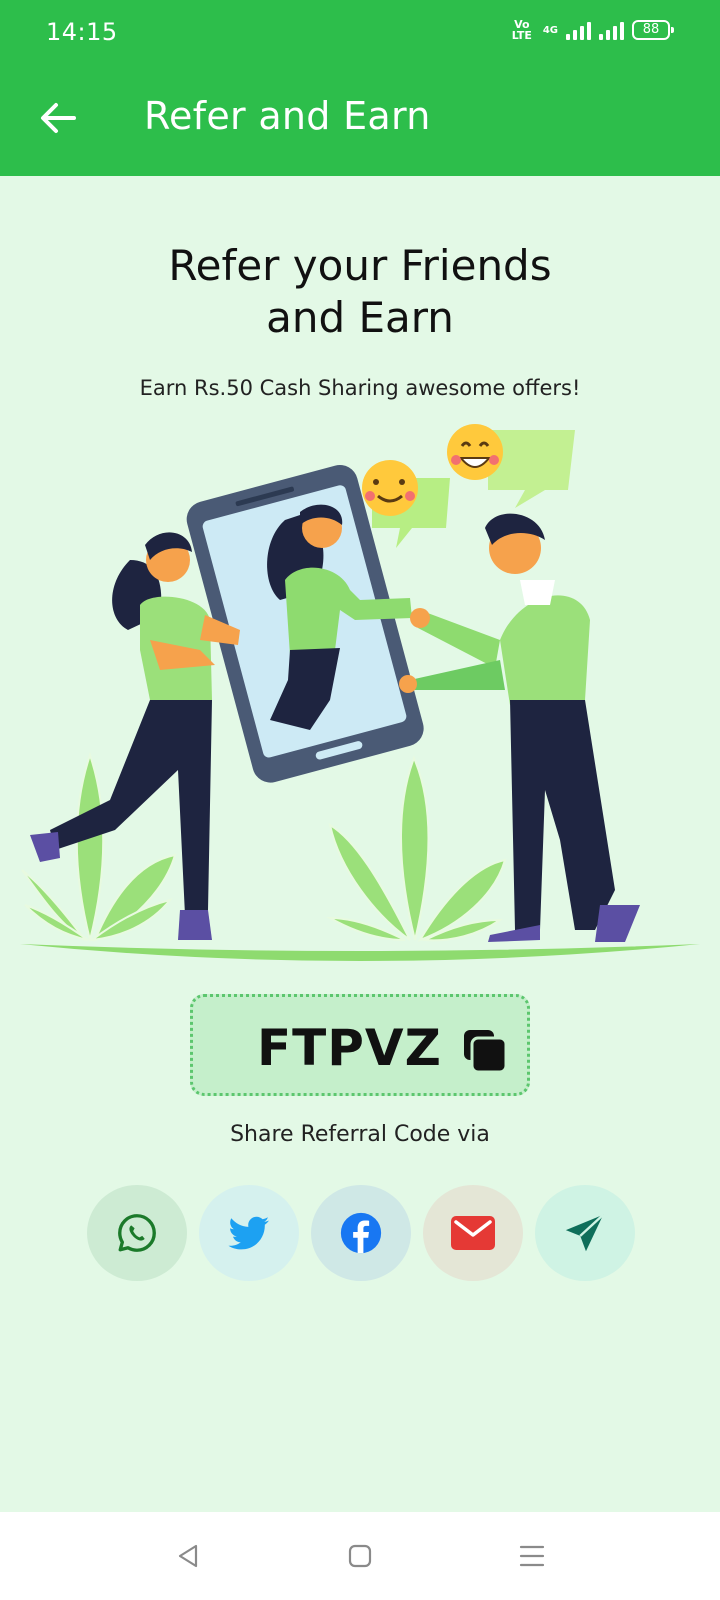 The width and height of the screenshot is (720, 1600). I want to click on square-home-icon, so click(360, 1556).